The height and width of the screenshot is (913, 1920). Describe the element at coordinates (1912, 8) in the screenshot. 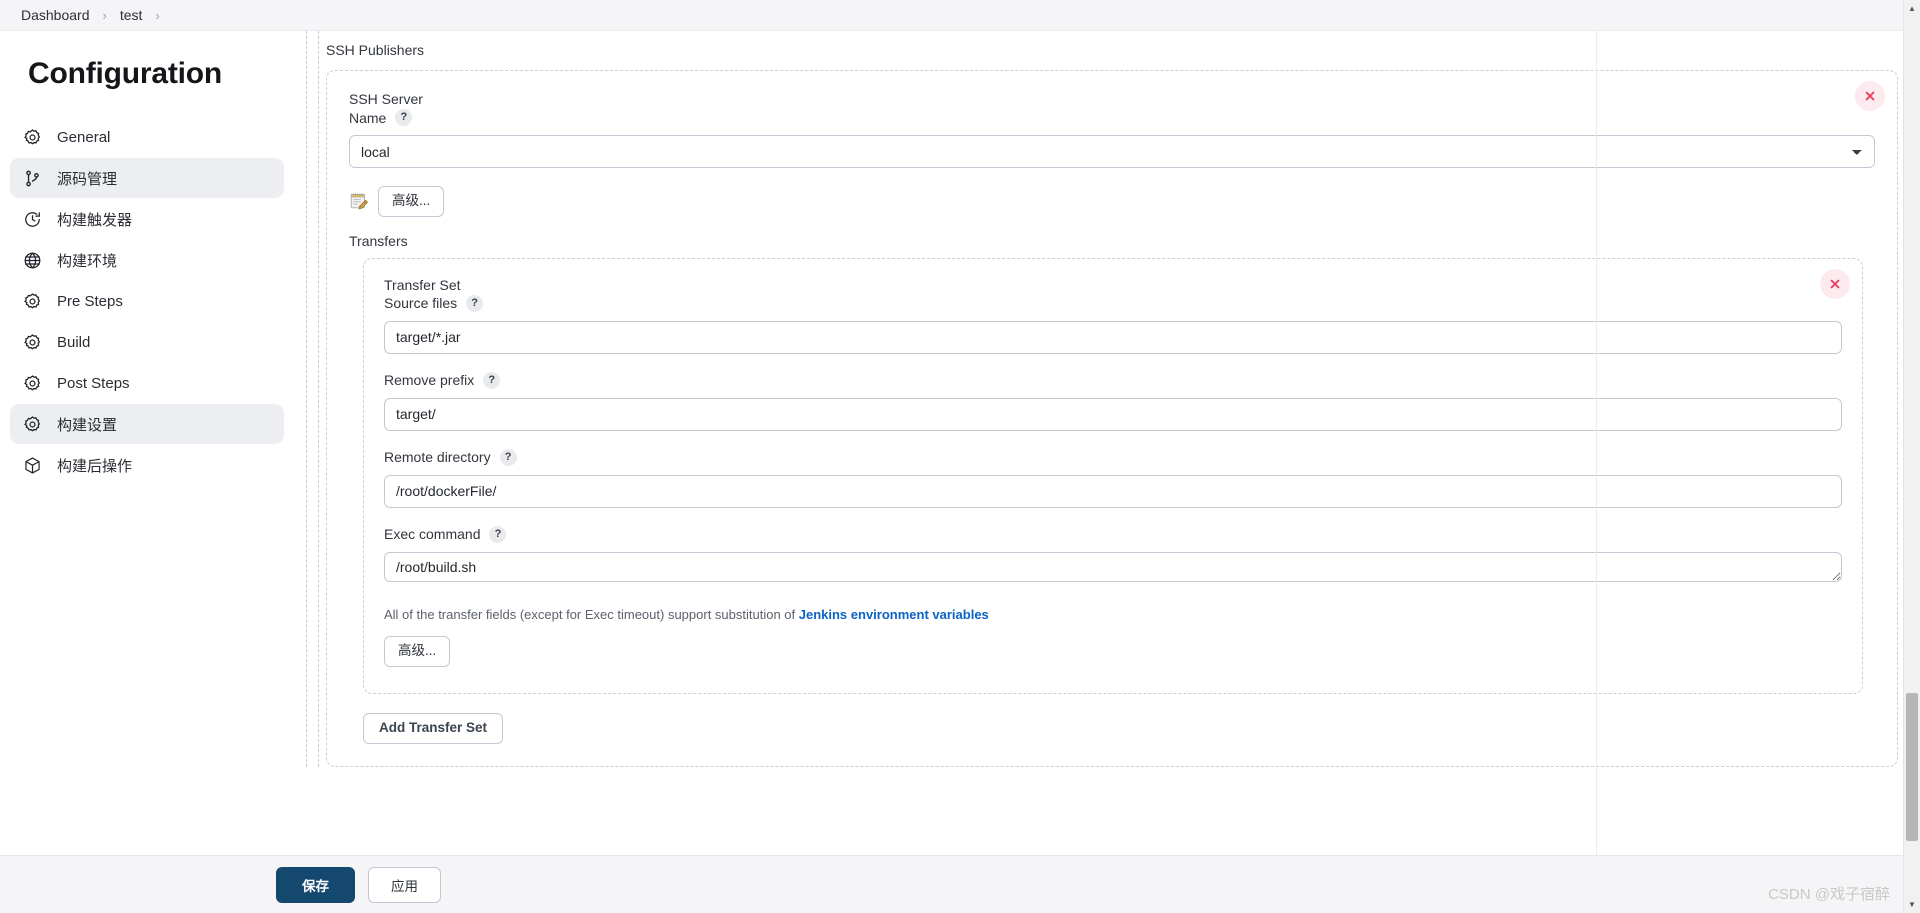

I see `scroll-up-icon: ▲` at that location.